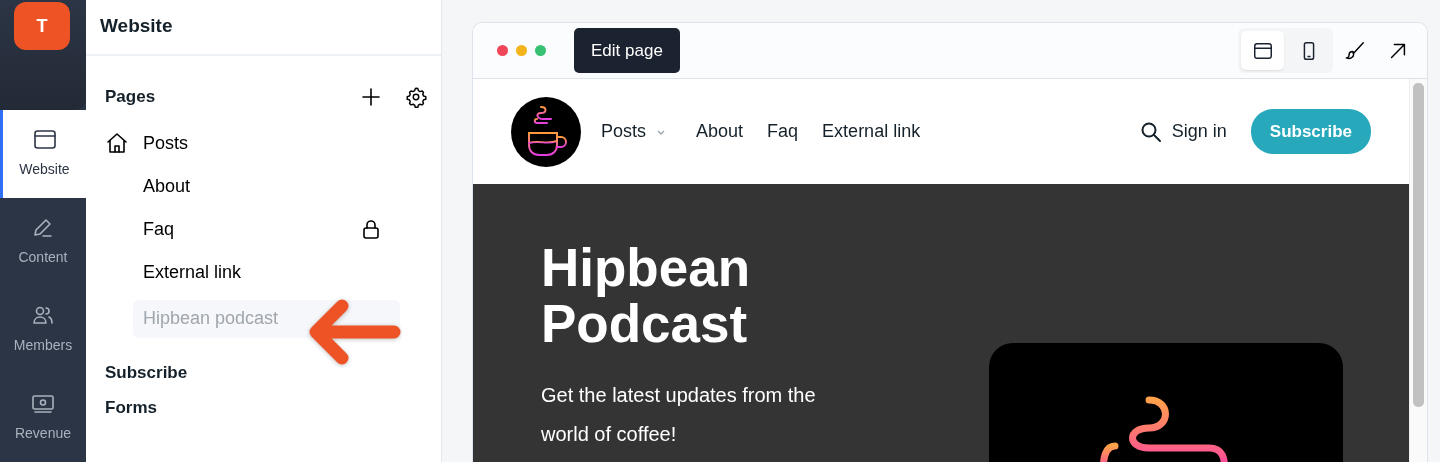  What do you see at coordinates (1262, 50) in the screenshot?
I see `view-toggle` at bounding box center [1262, 50].